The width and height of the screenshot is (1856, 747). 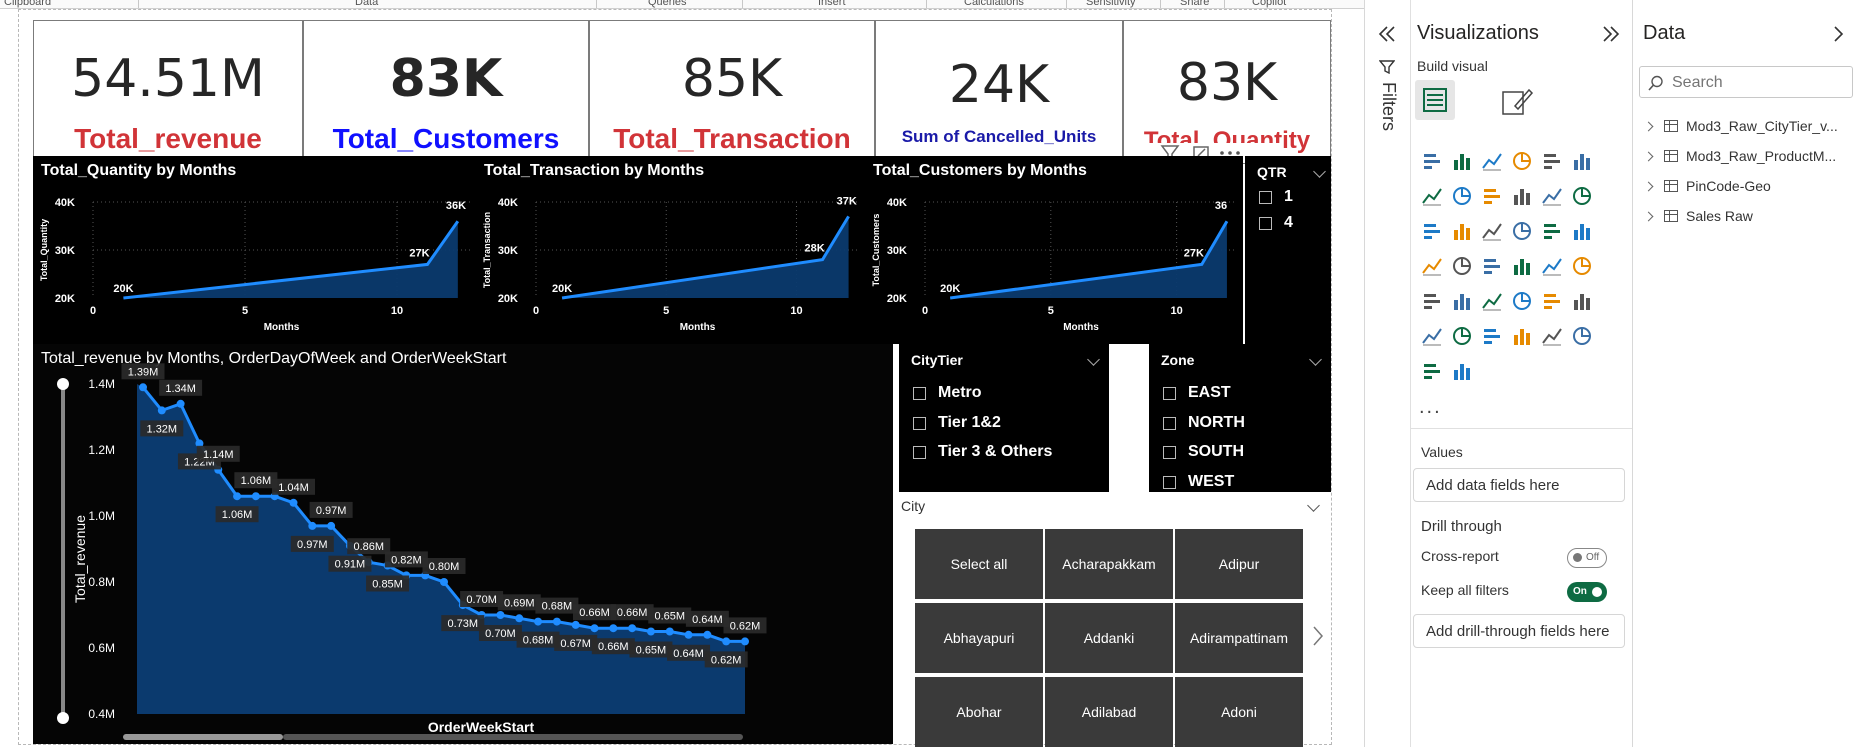 I want to click on ribbon-group-clipboard: Clipboard, so click(x=27, y=4).